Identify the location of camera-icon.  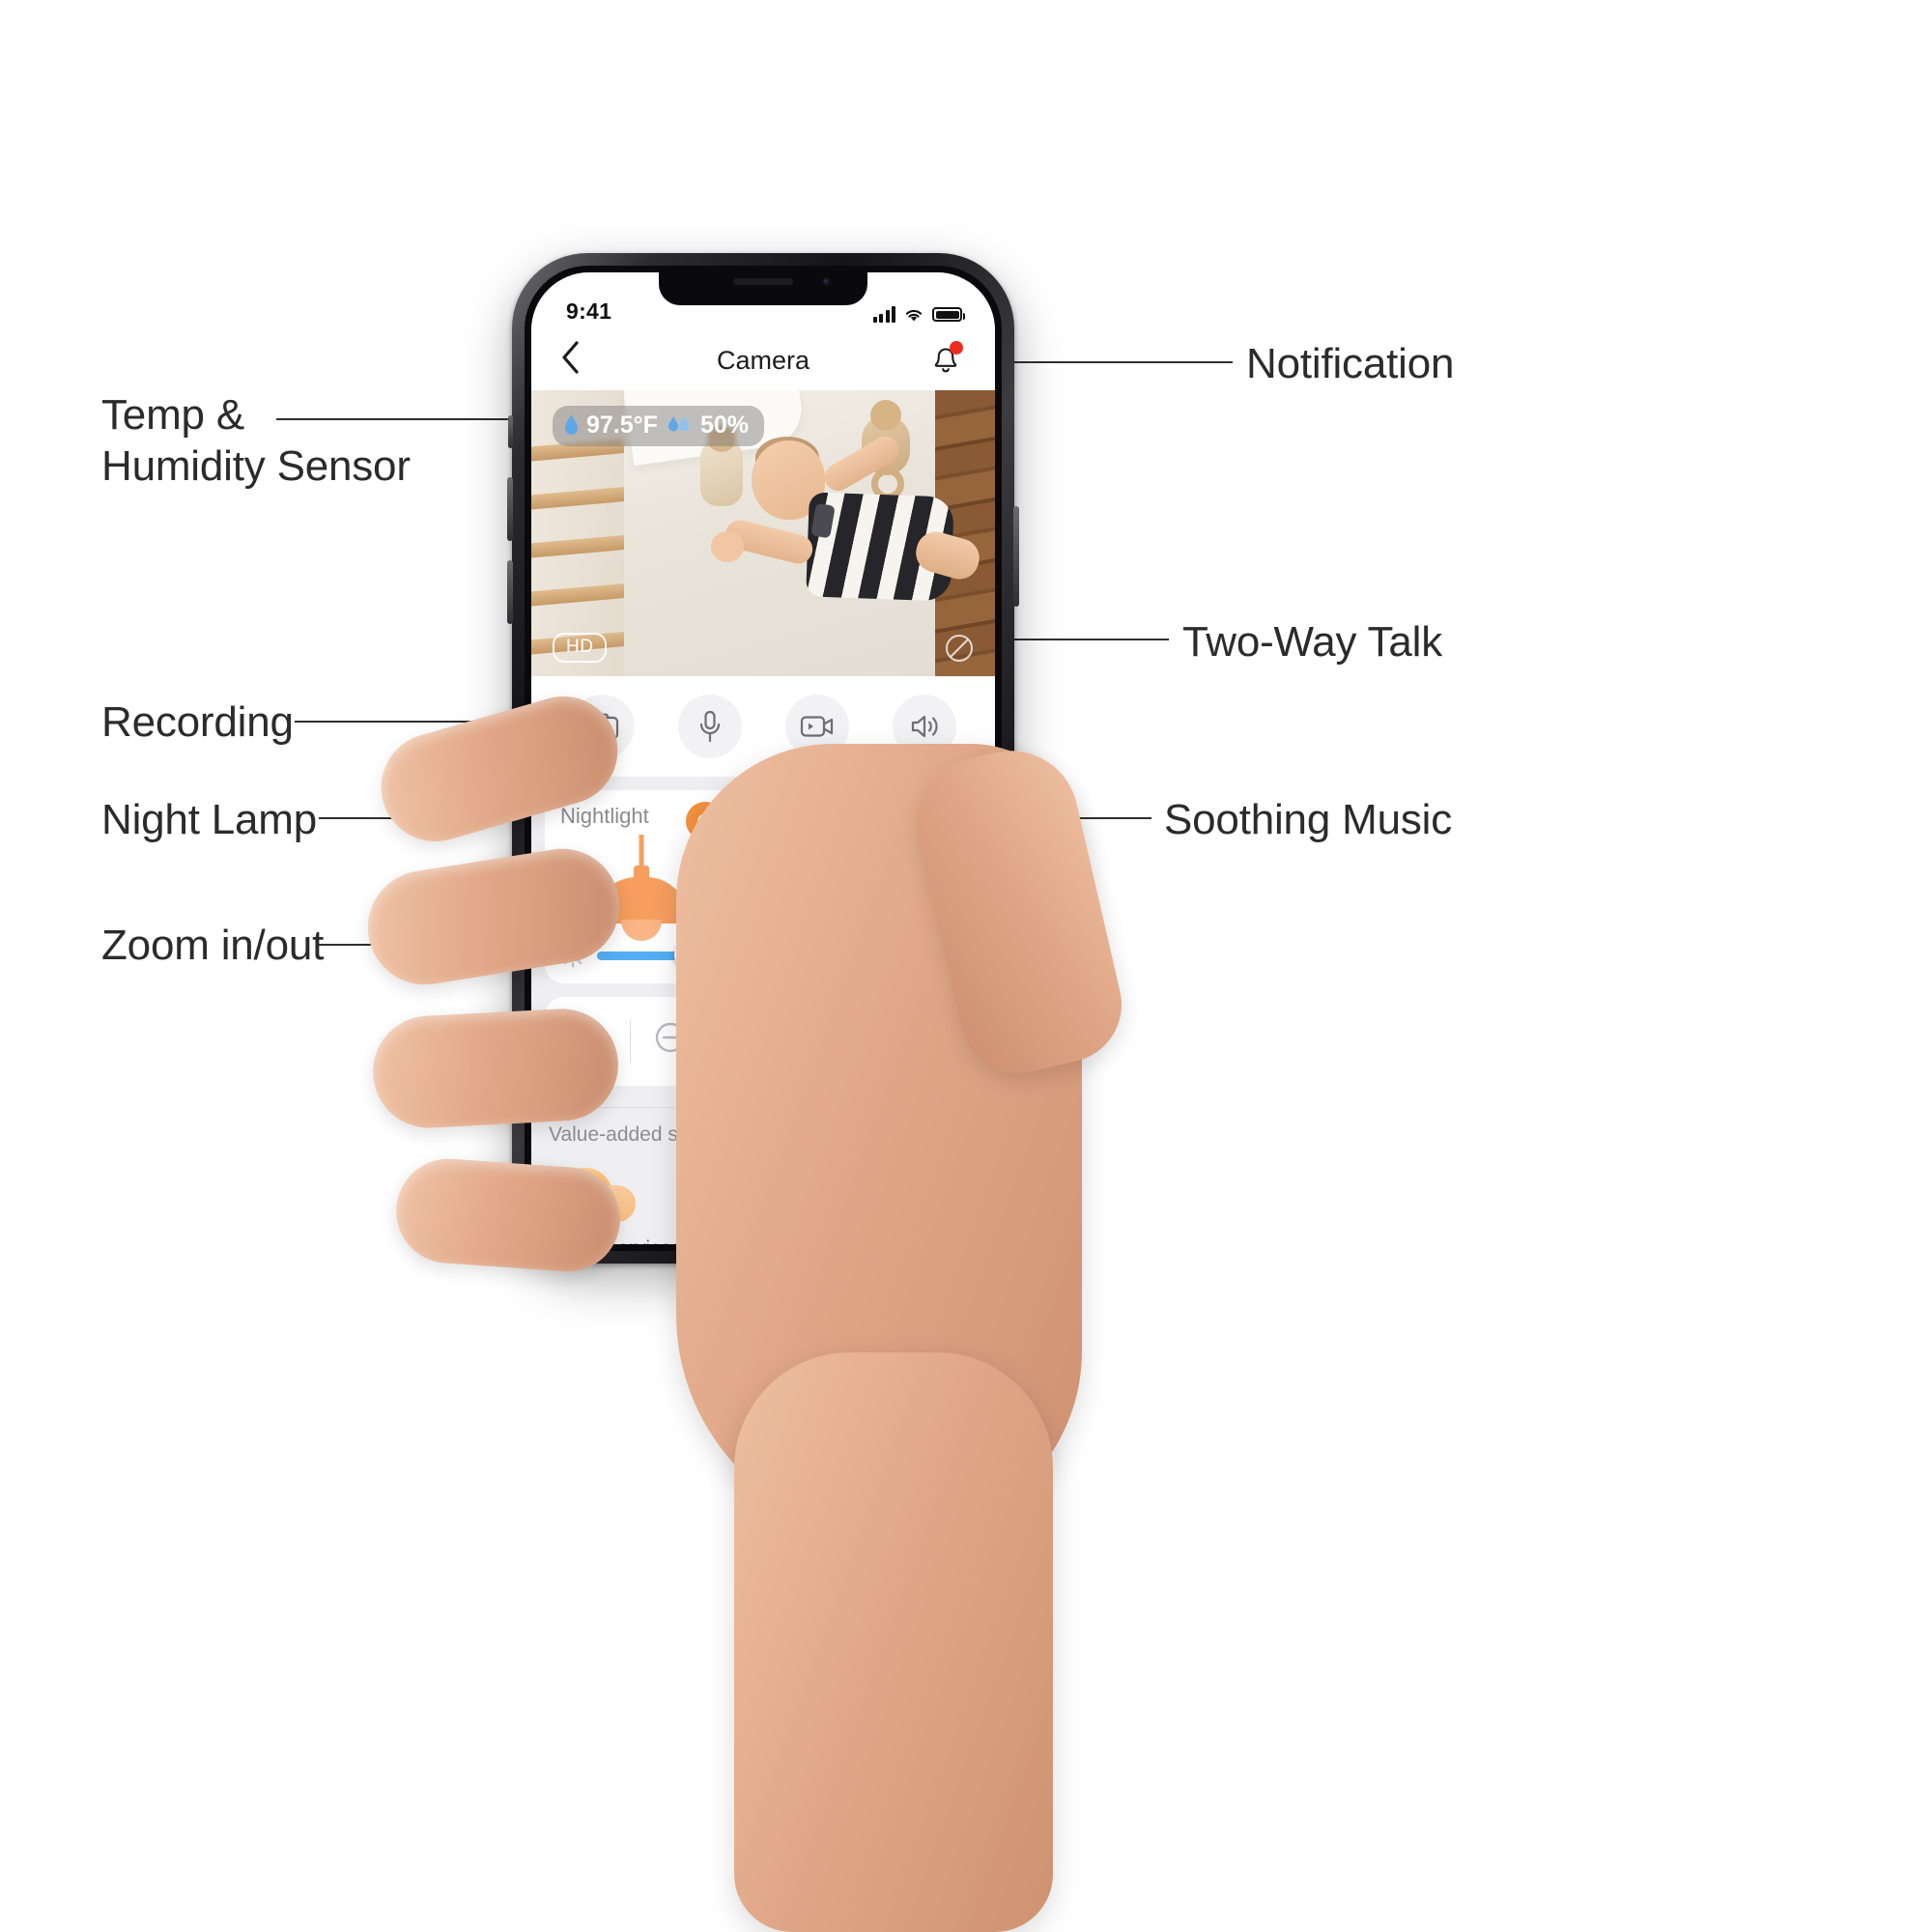
(602, 726).